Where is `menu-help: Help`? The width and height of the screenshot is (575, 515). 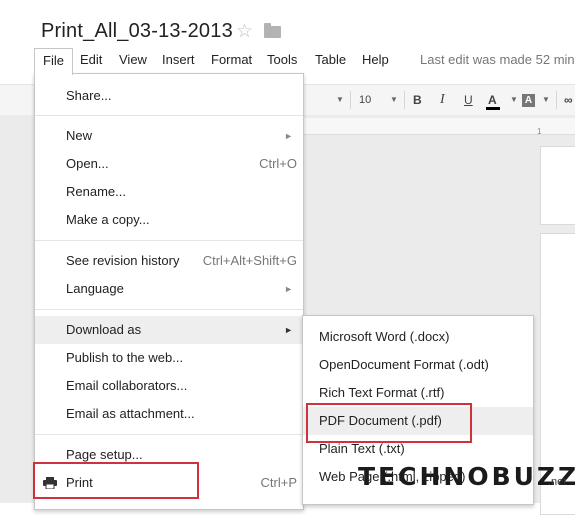 menu-help: Help is located at coordinates (375, 60).